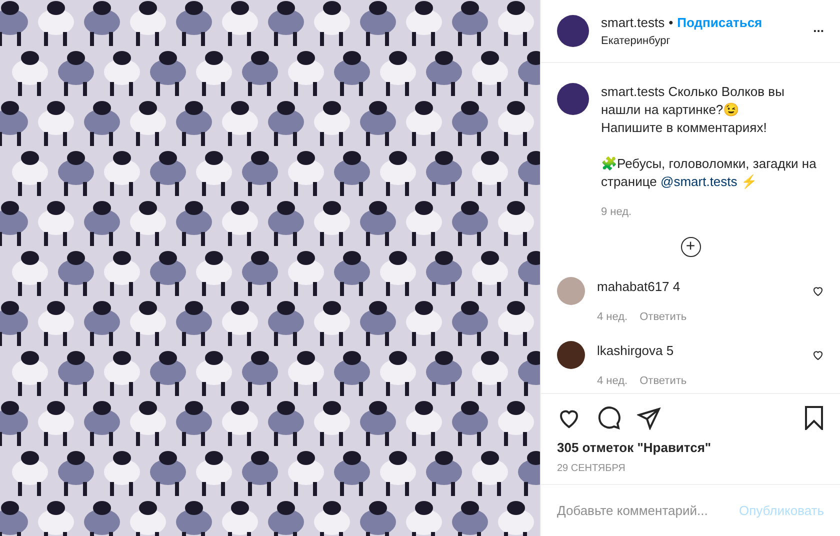 This screenshot has height=536, width=840. What do you see at coordinates (814, 418) in the screenshot?
I see `bookmark-icon` at bounding box center [814, 418].